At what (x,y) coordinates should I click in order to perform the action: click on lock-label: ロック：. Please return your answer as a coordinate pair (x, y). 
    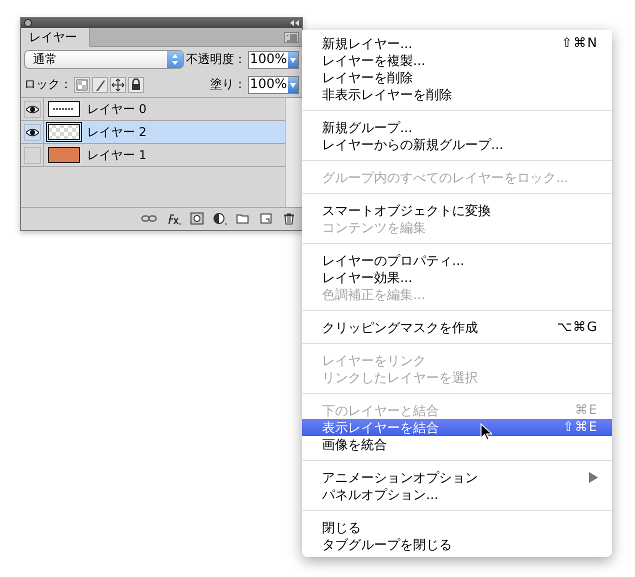
    Looking at the image, I should click on (48, 84).